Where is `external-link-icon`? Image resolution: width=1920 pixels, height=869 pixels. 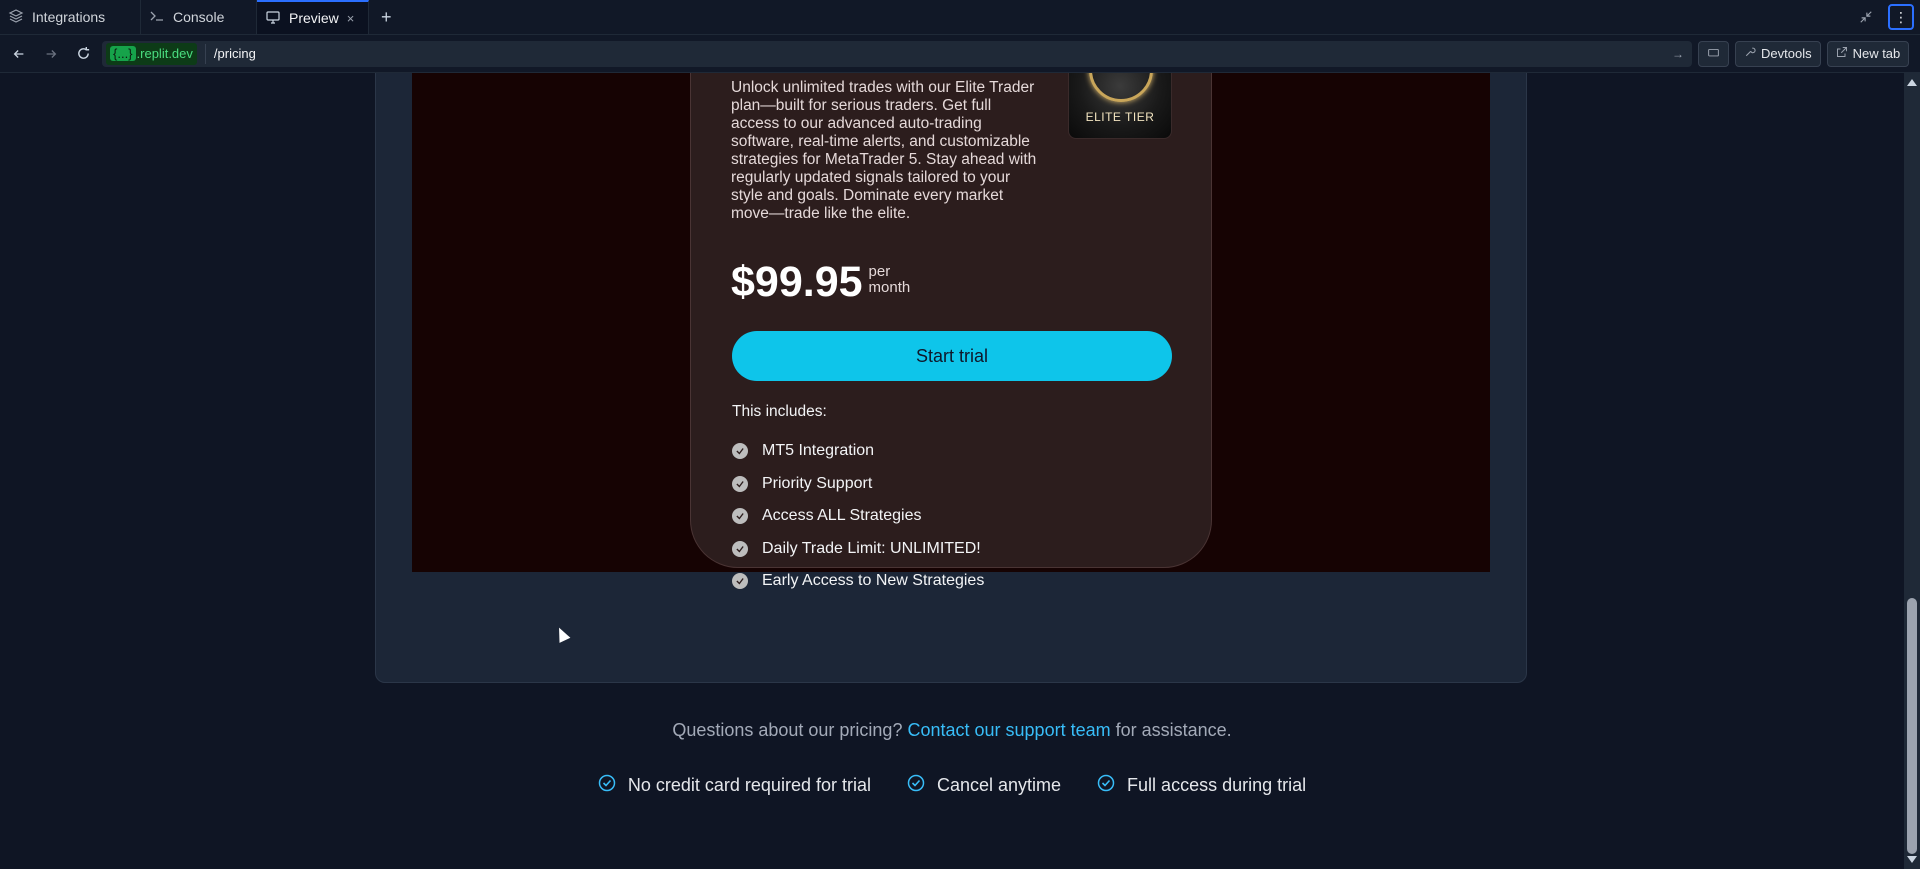 external-link-icon is located at coordinates (1842, 53).